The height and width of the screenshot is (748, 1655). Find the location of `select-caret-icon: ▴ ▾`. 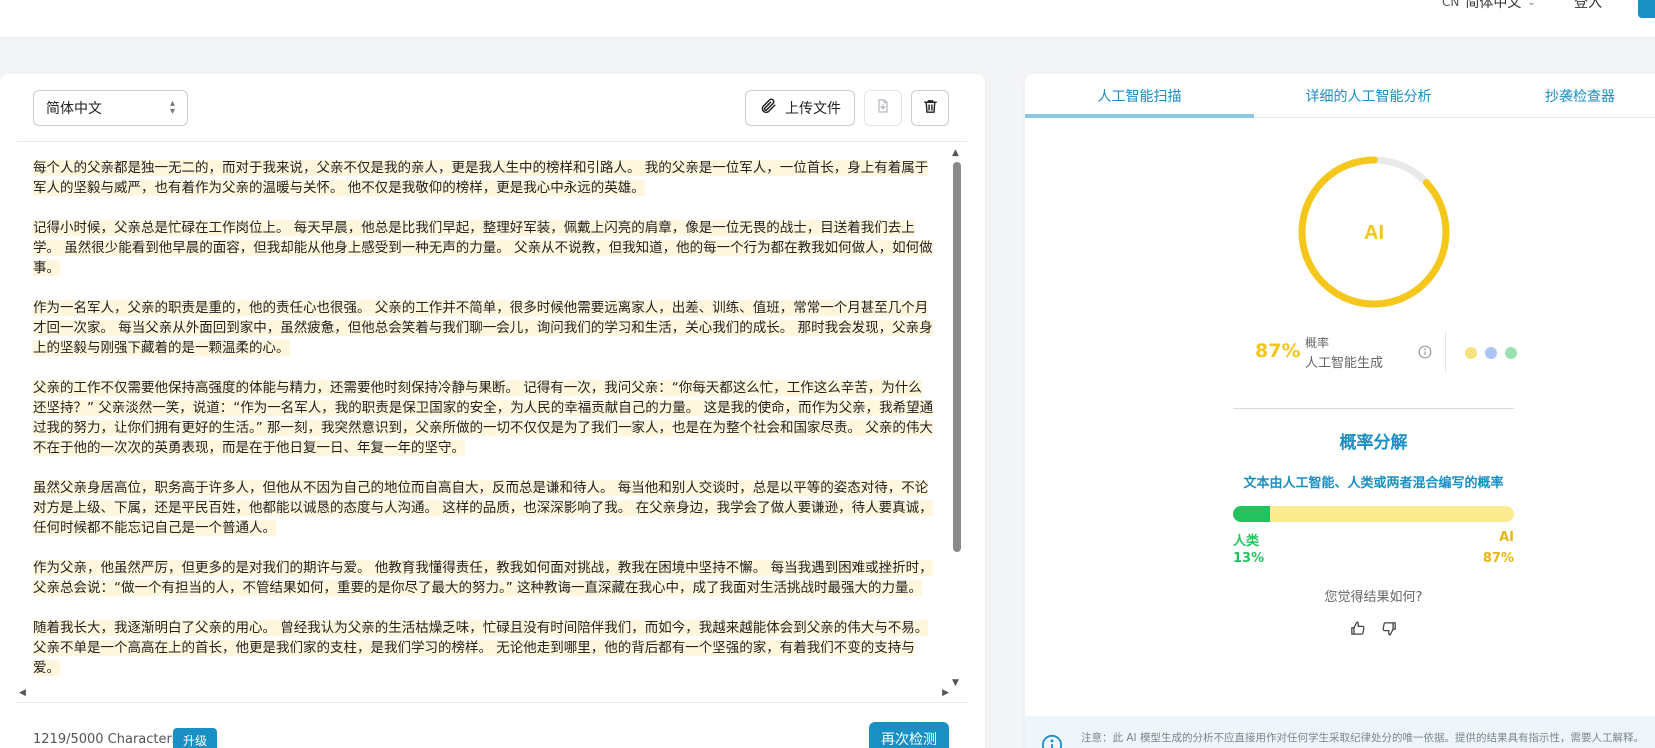

select-caret-icon: ▴ ▾ is located at coordinates (172, 107).